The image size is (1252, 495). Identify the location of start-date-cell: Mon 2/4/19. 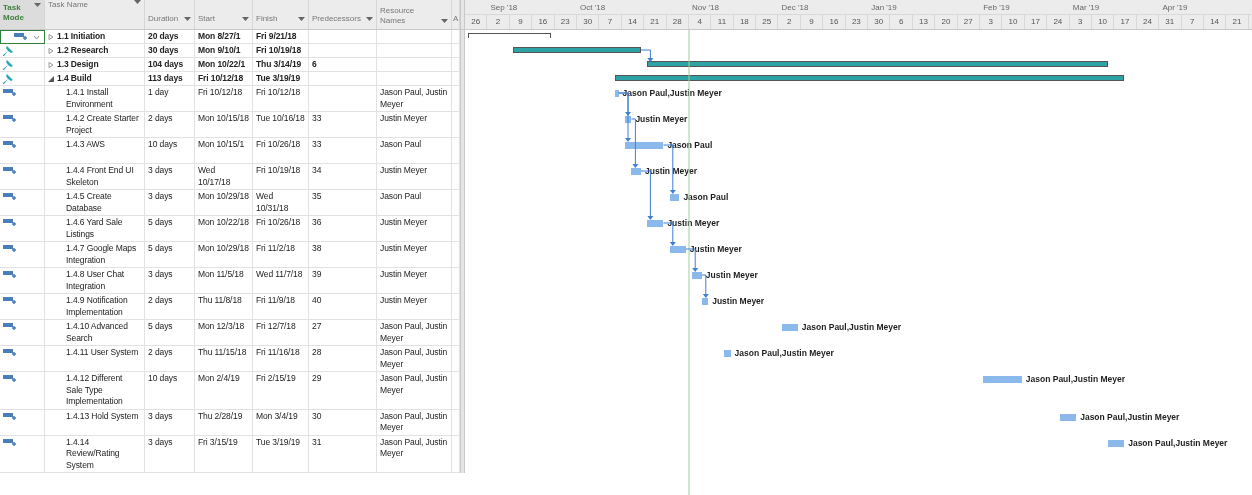
(224, 391).